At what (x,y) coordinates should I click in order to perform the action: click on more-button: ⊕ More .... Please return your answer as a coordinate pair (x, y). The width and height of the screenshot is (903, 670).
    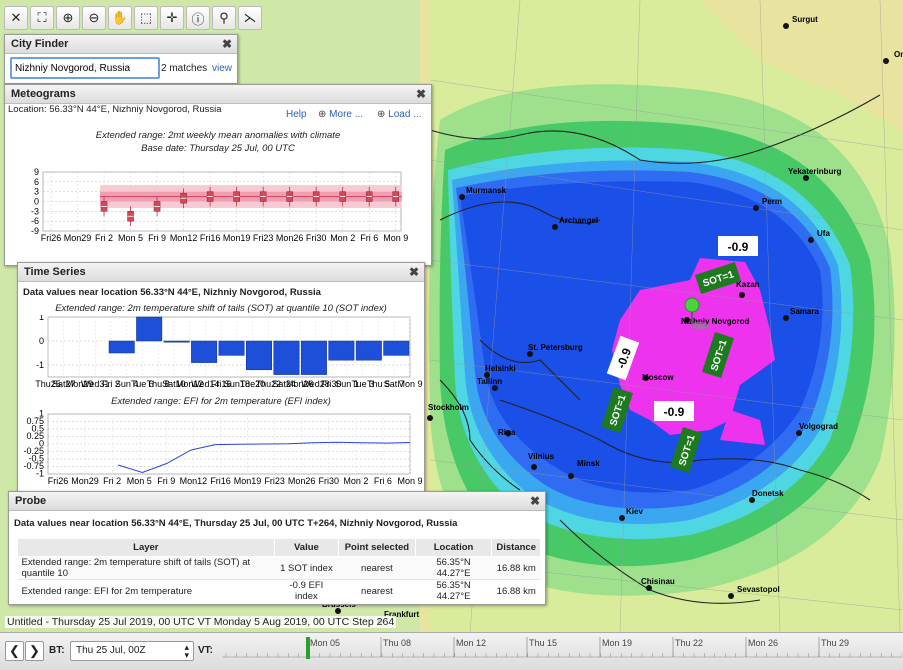
    Looking at the image, I should click on (340, 114).